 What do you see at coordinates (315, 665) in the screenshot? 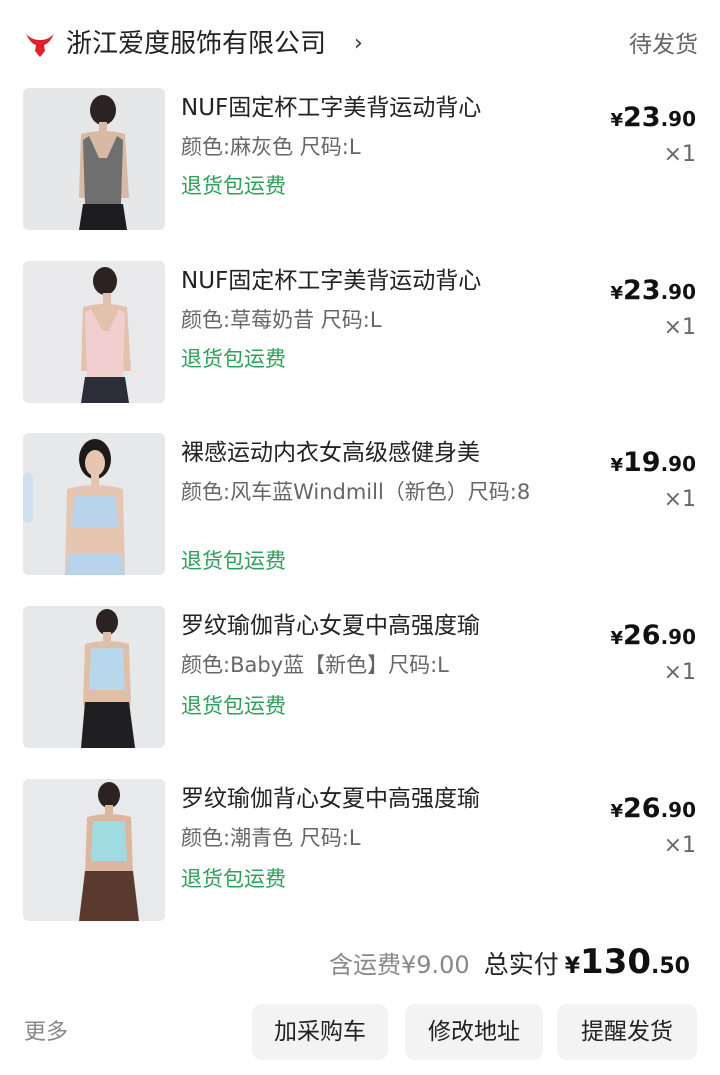
I see `product-spec: 颜色:Baby蓝【新色】尺码:L` at bounding box center [315, 665].